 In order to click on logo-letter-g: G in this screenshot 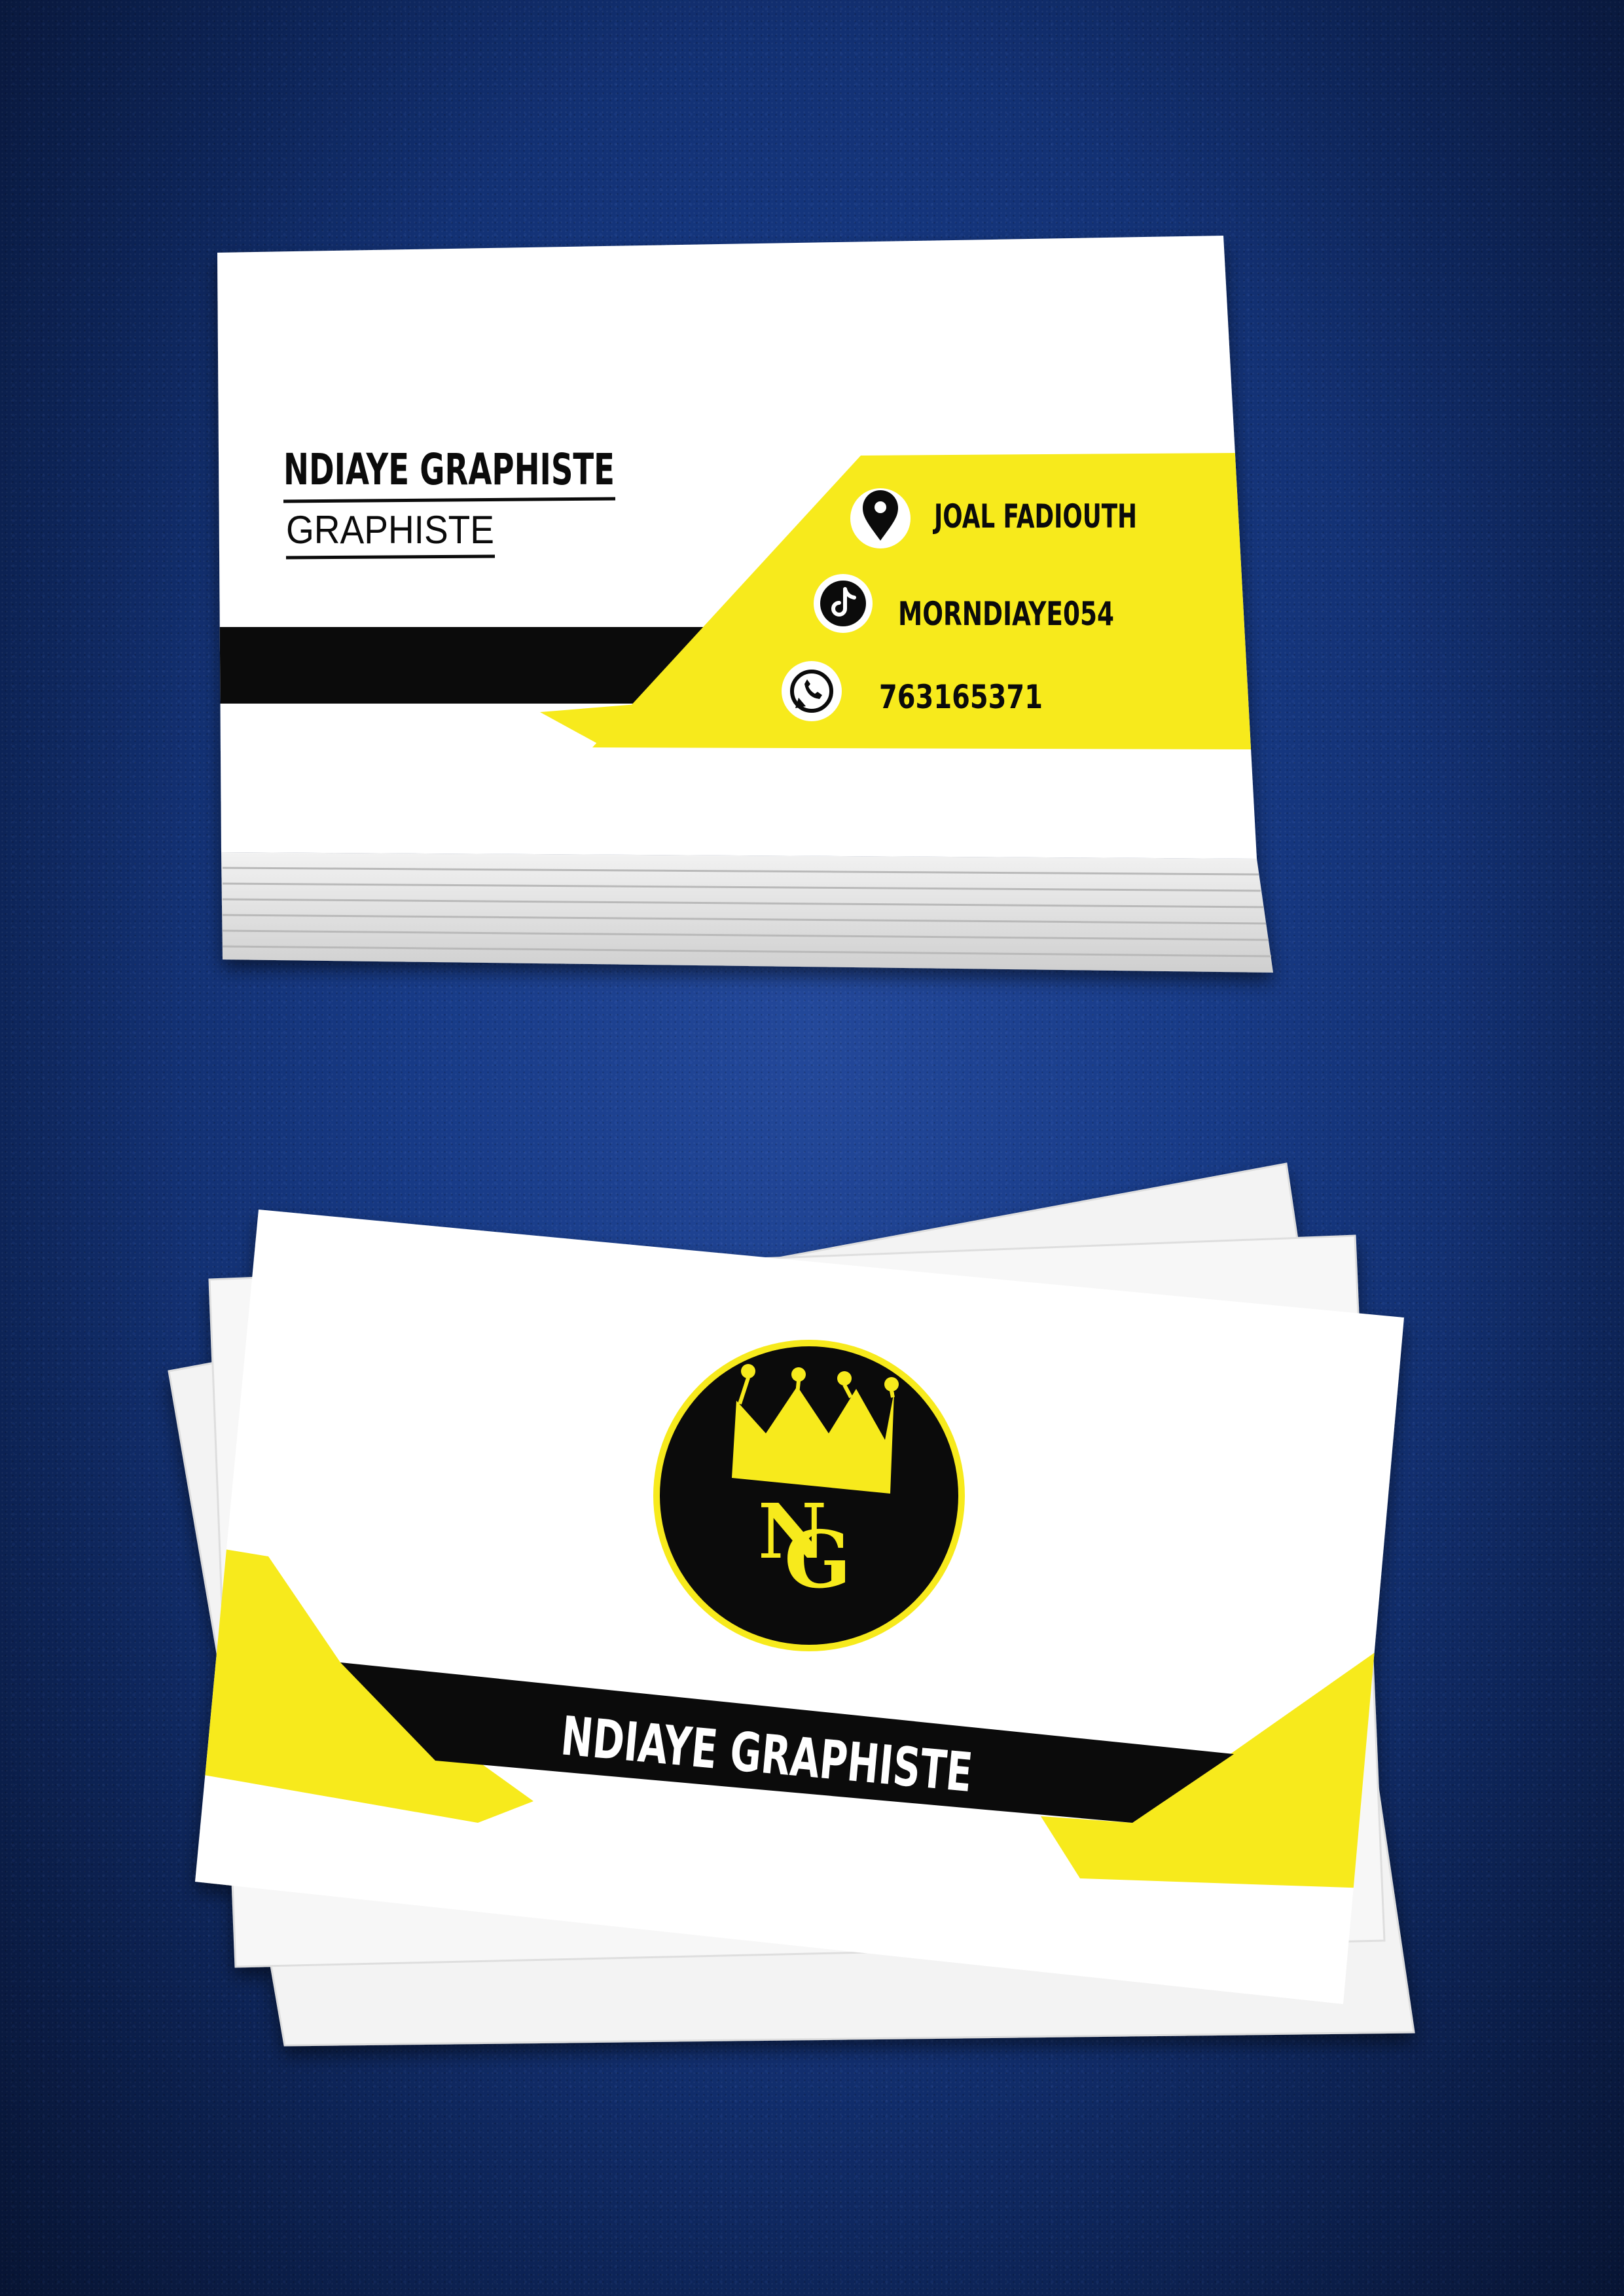, I will do `click(817, 1560)`.